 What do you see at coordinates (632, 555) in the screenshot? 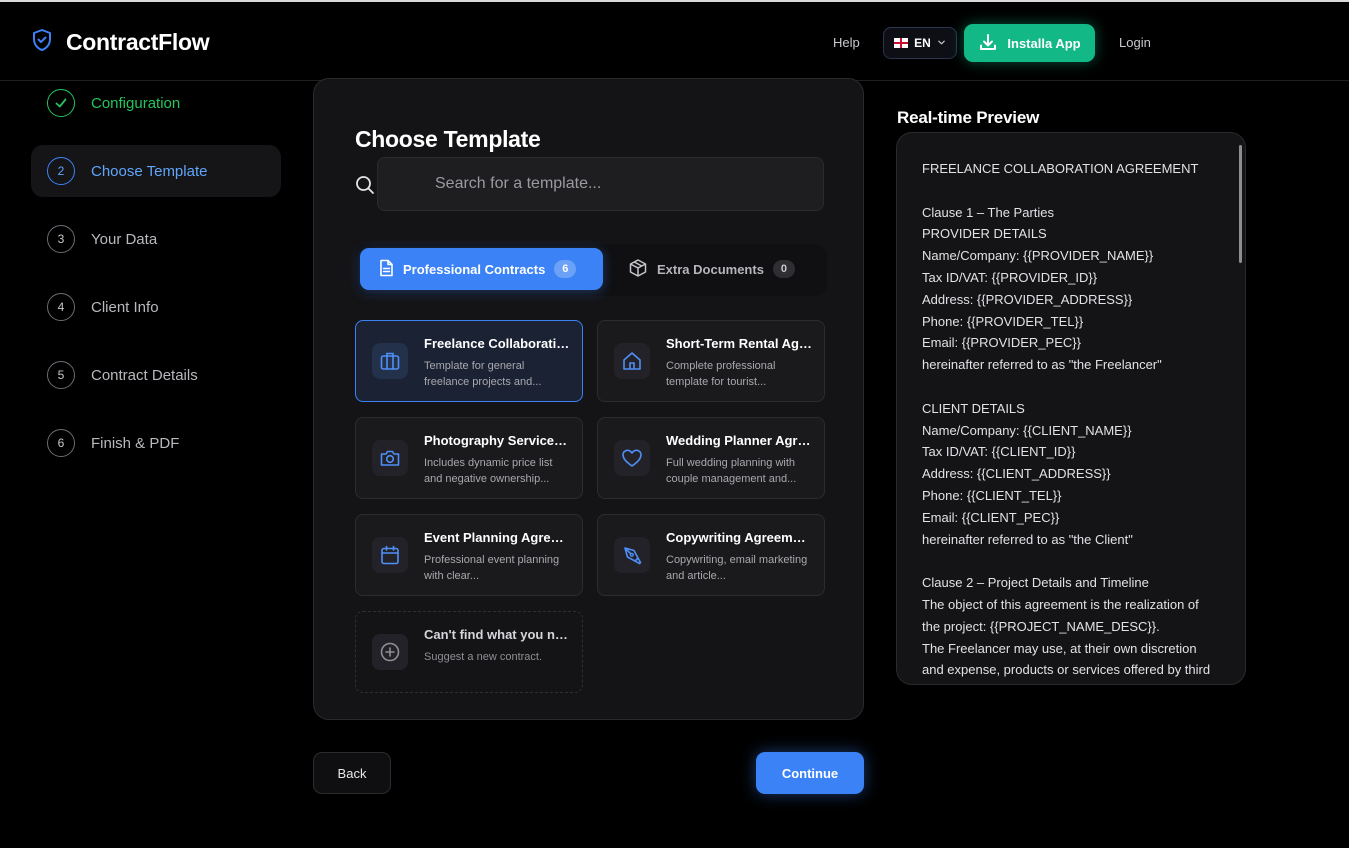
I see `pen-tool-icon` at bounding box center [632, 555].